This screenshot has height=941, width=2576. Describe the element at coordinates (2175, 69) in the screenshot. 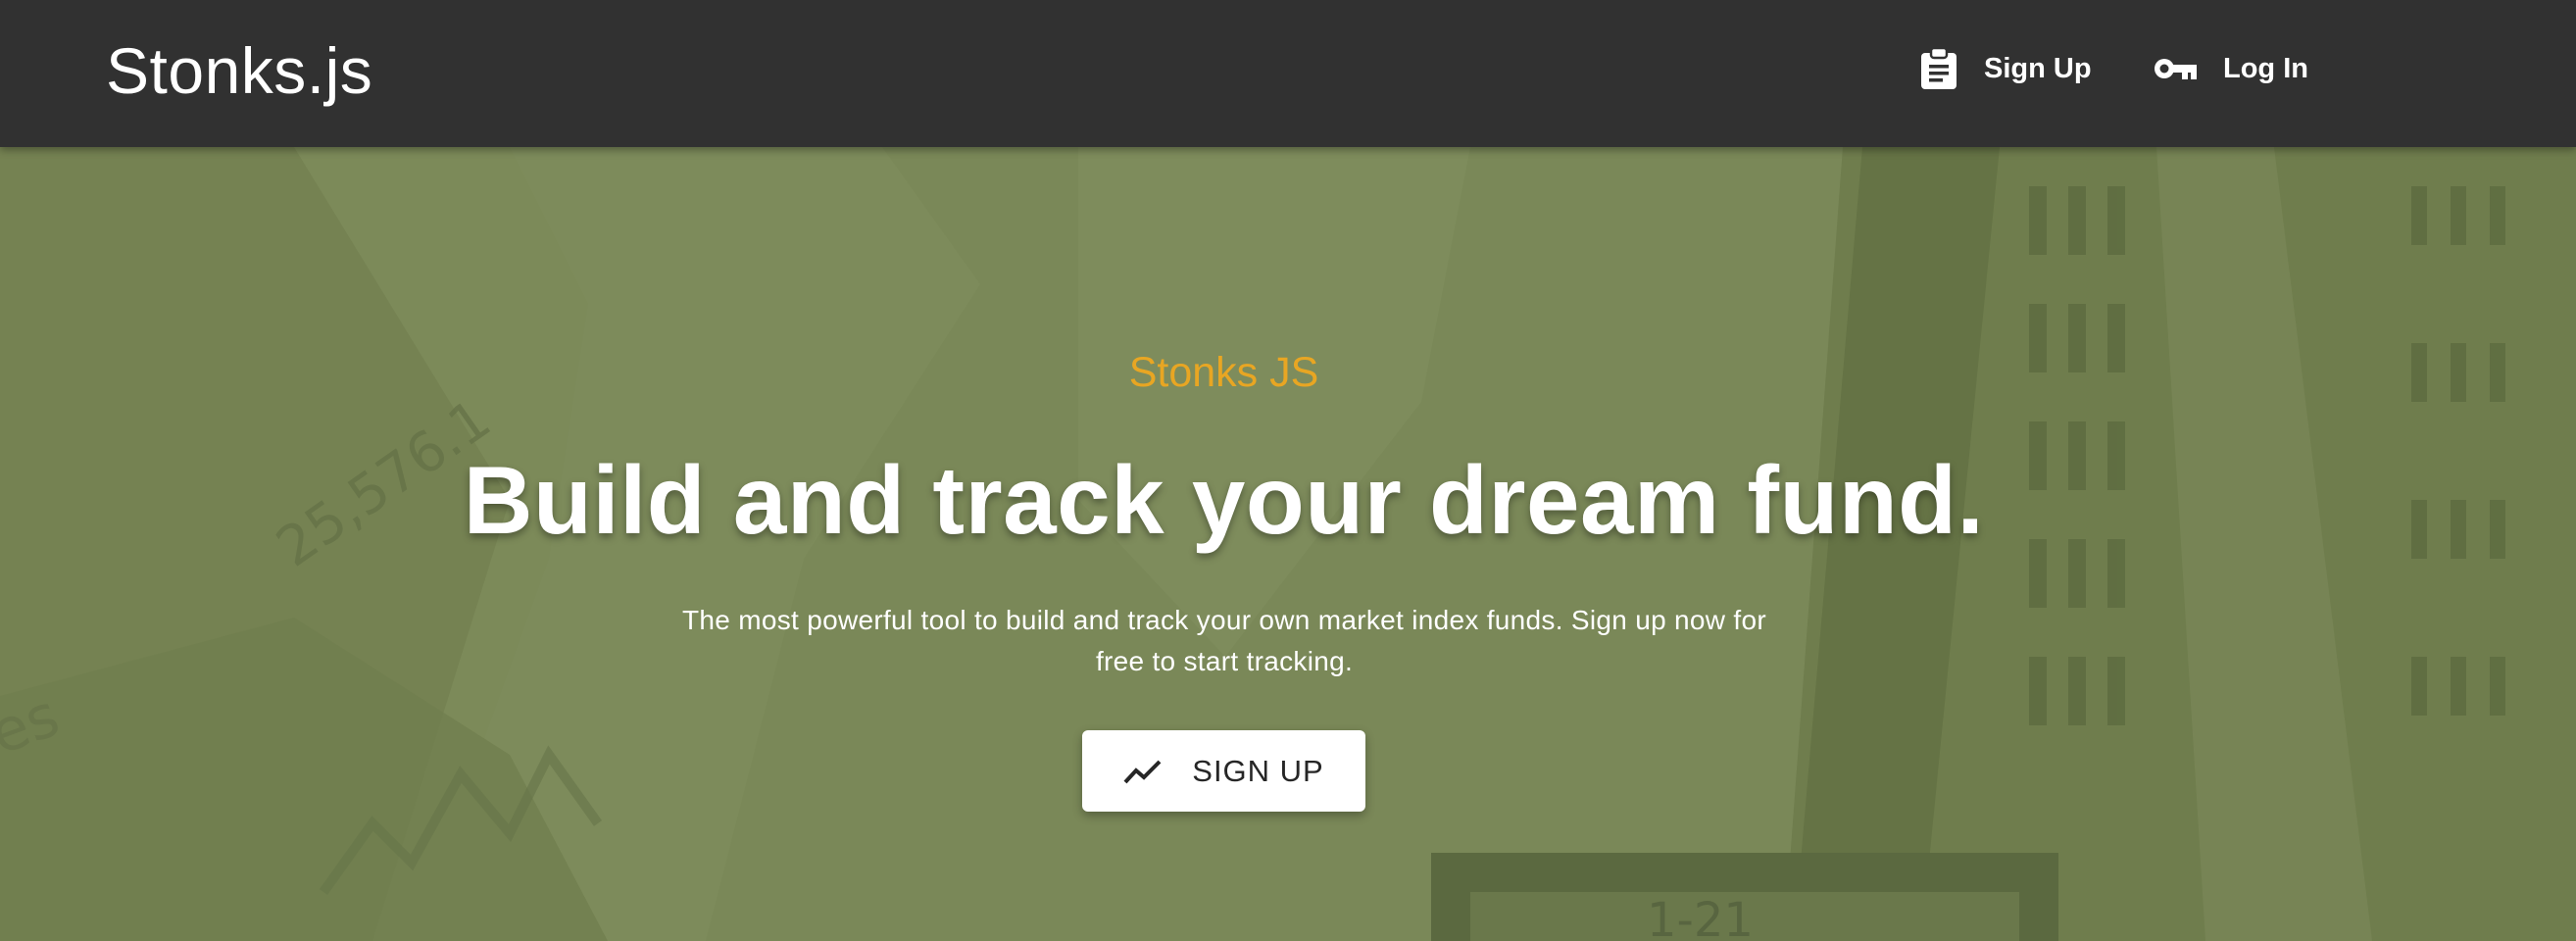

I see `key-icon` at that location.